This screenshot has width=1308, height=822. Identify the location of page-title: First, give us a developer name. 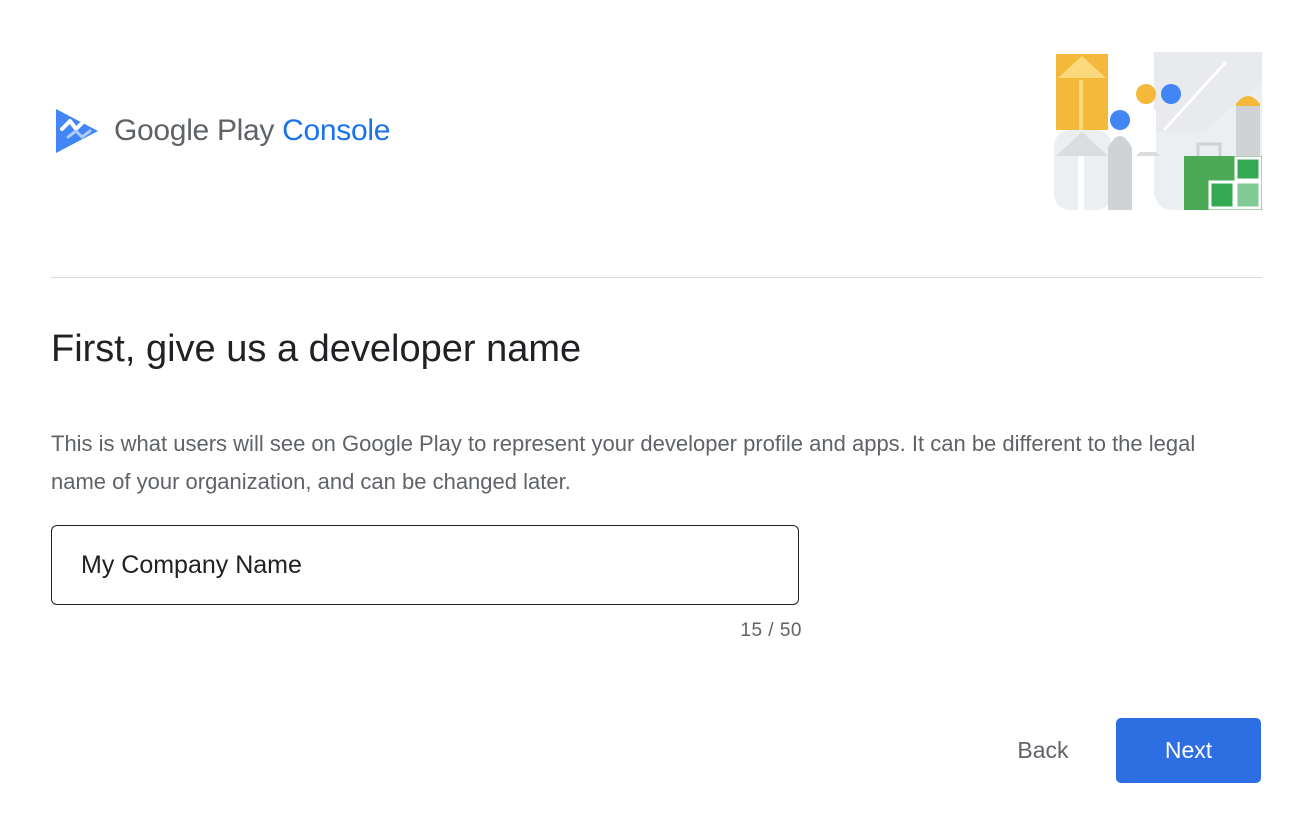
(316, 349).